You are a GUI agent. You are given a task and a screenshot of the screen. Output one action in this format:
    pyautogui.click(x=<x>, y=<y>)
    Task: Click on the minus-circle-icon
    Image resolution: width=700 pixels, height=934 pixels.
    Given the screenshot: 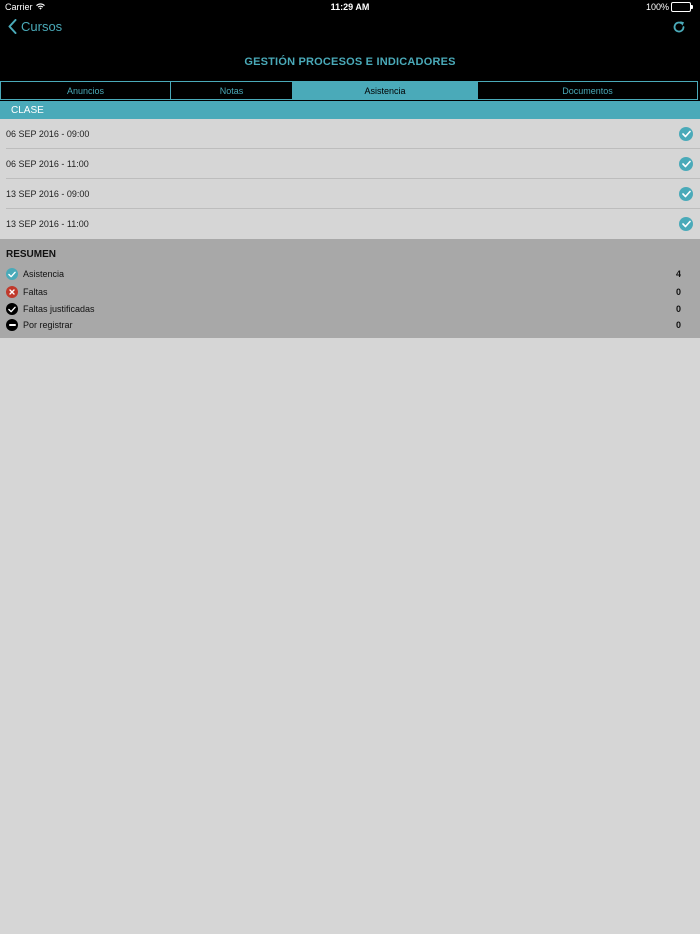 What is the action you would take?
    pyautogui.click(x=12, y=325)
    